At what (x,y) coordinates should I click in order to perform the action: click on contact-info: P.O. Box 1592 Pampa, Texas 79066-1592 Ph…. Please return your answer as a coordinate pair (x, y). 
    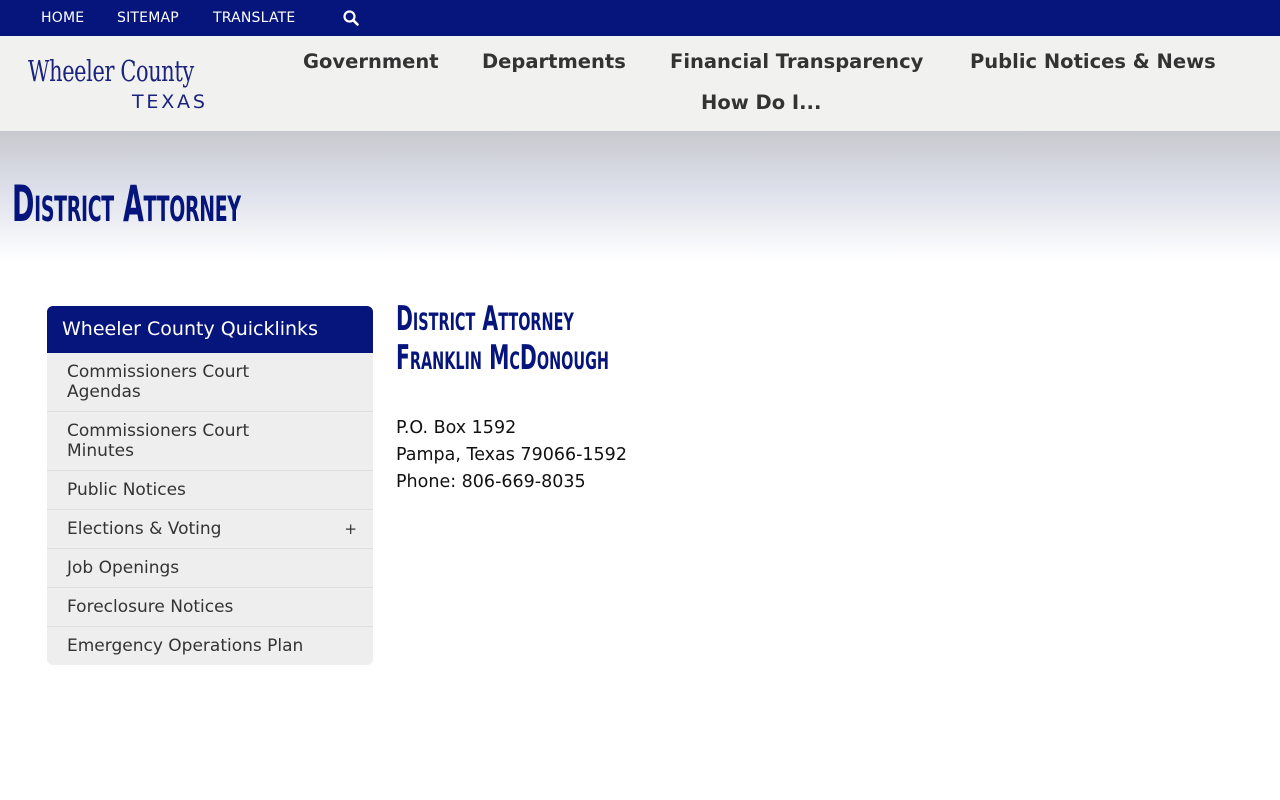
    Looking at the image, I should click on (511, 455).